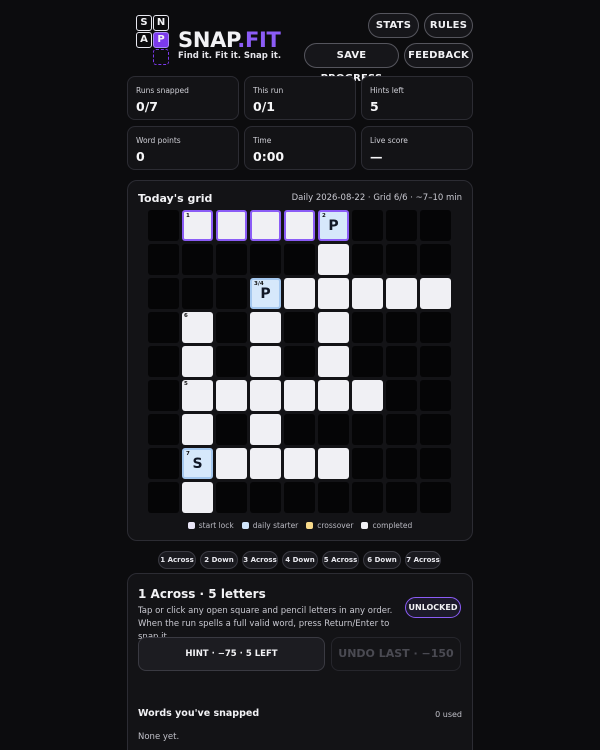  I want to click on snapped-used-count: 0 used, so click(448, 714).